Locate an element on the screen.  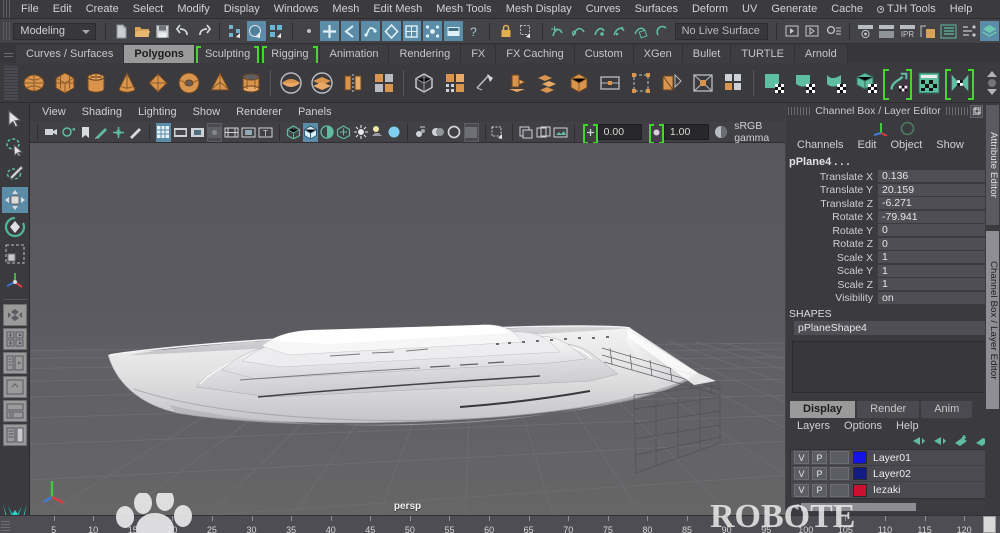
menu-edit: Edit is located at coordinates (62, 9).